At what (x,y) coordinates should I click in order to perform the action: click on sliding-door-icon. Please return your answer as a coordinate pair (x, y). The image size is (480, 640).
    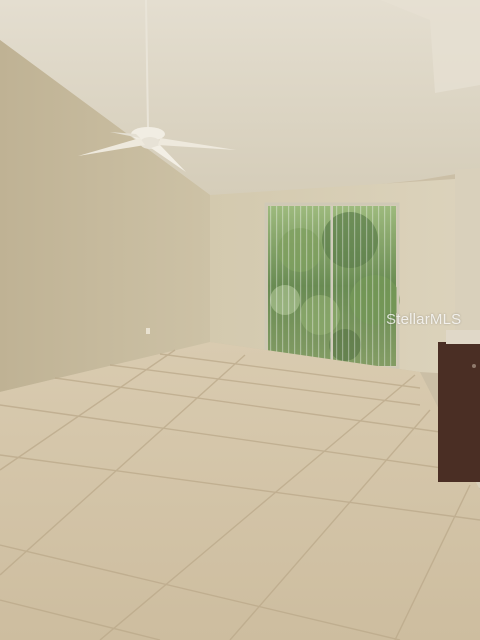
    Looking at the image, I should click on (332, 286).